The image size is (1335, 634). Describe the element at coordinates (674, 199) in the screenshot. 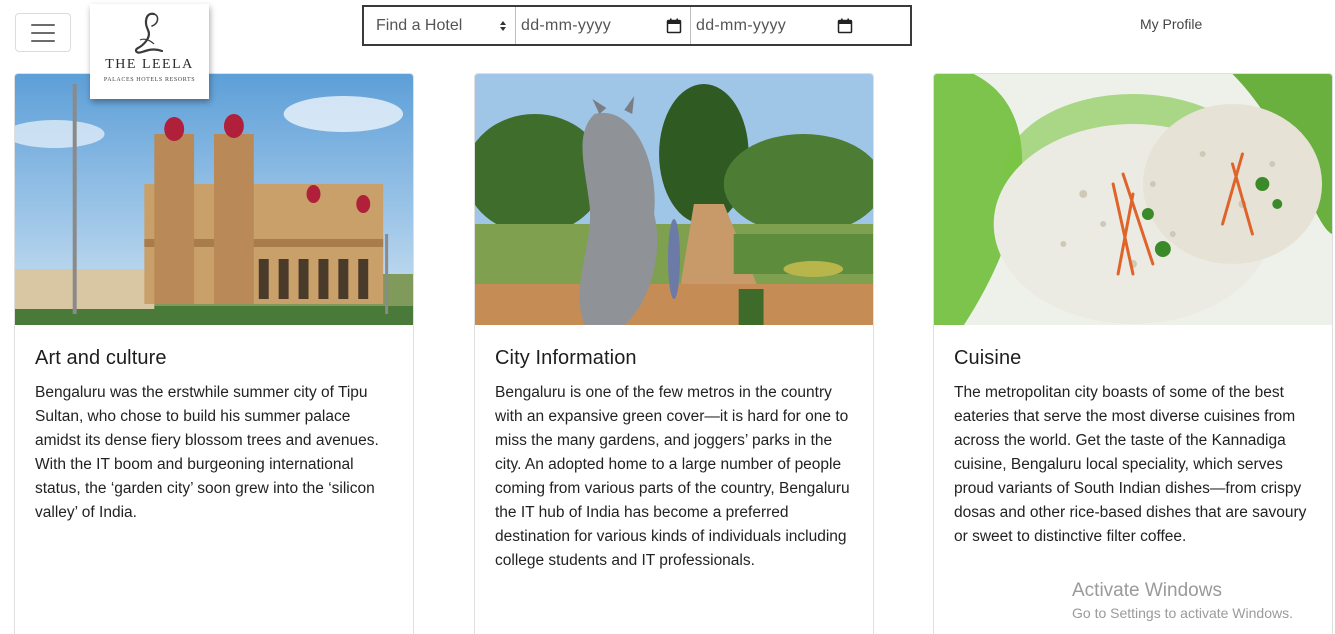

I see `garden-statue-image` at that location.